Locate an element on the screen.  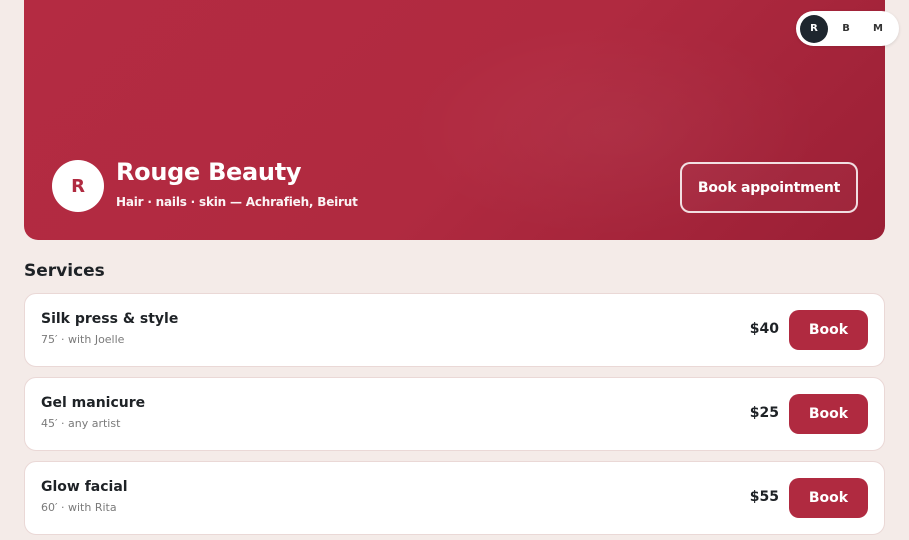
book-appointment-button: Book appointment is located at coordinates (769, 187).